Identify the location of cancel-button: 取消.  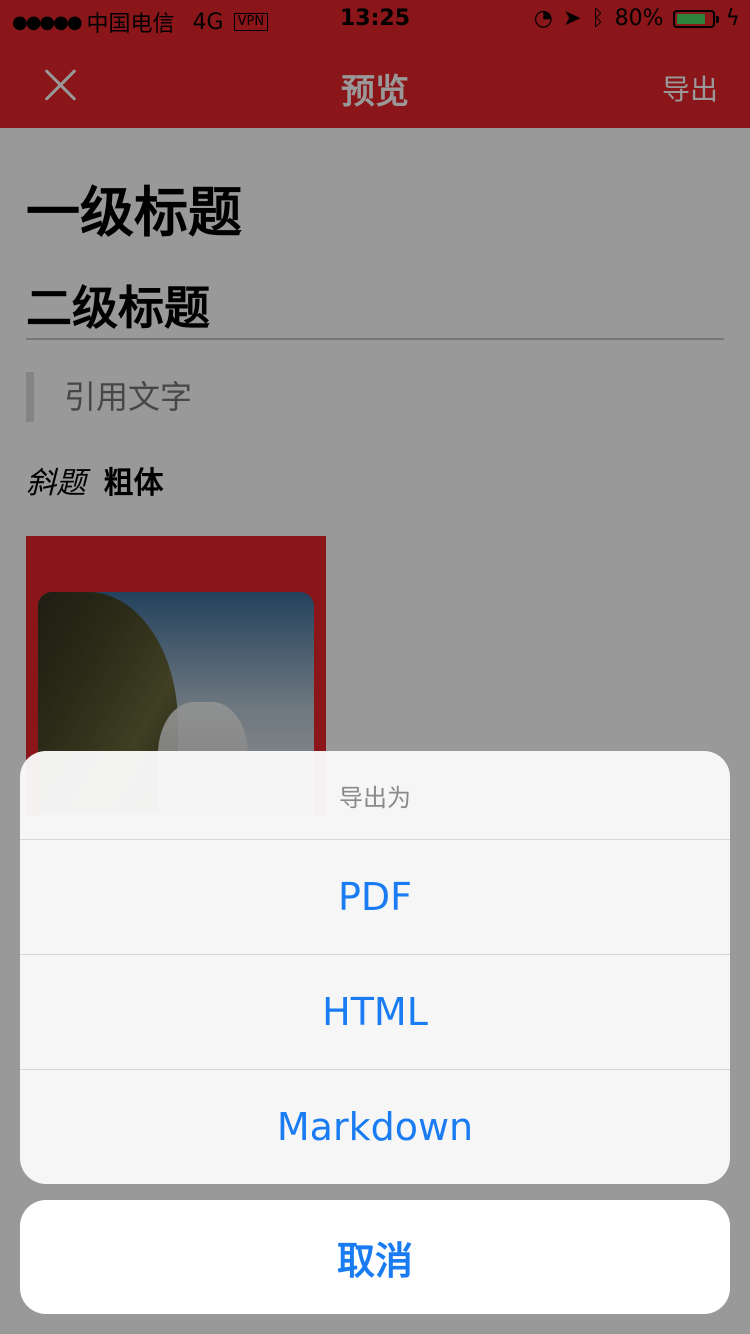
(375, 1257).